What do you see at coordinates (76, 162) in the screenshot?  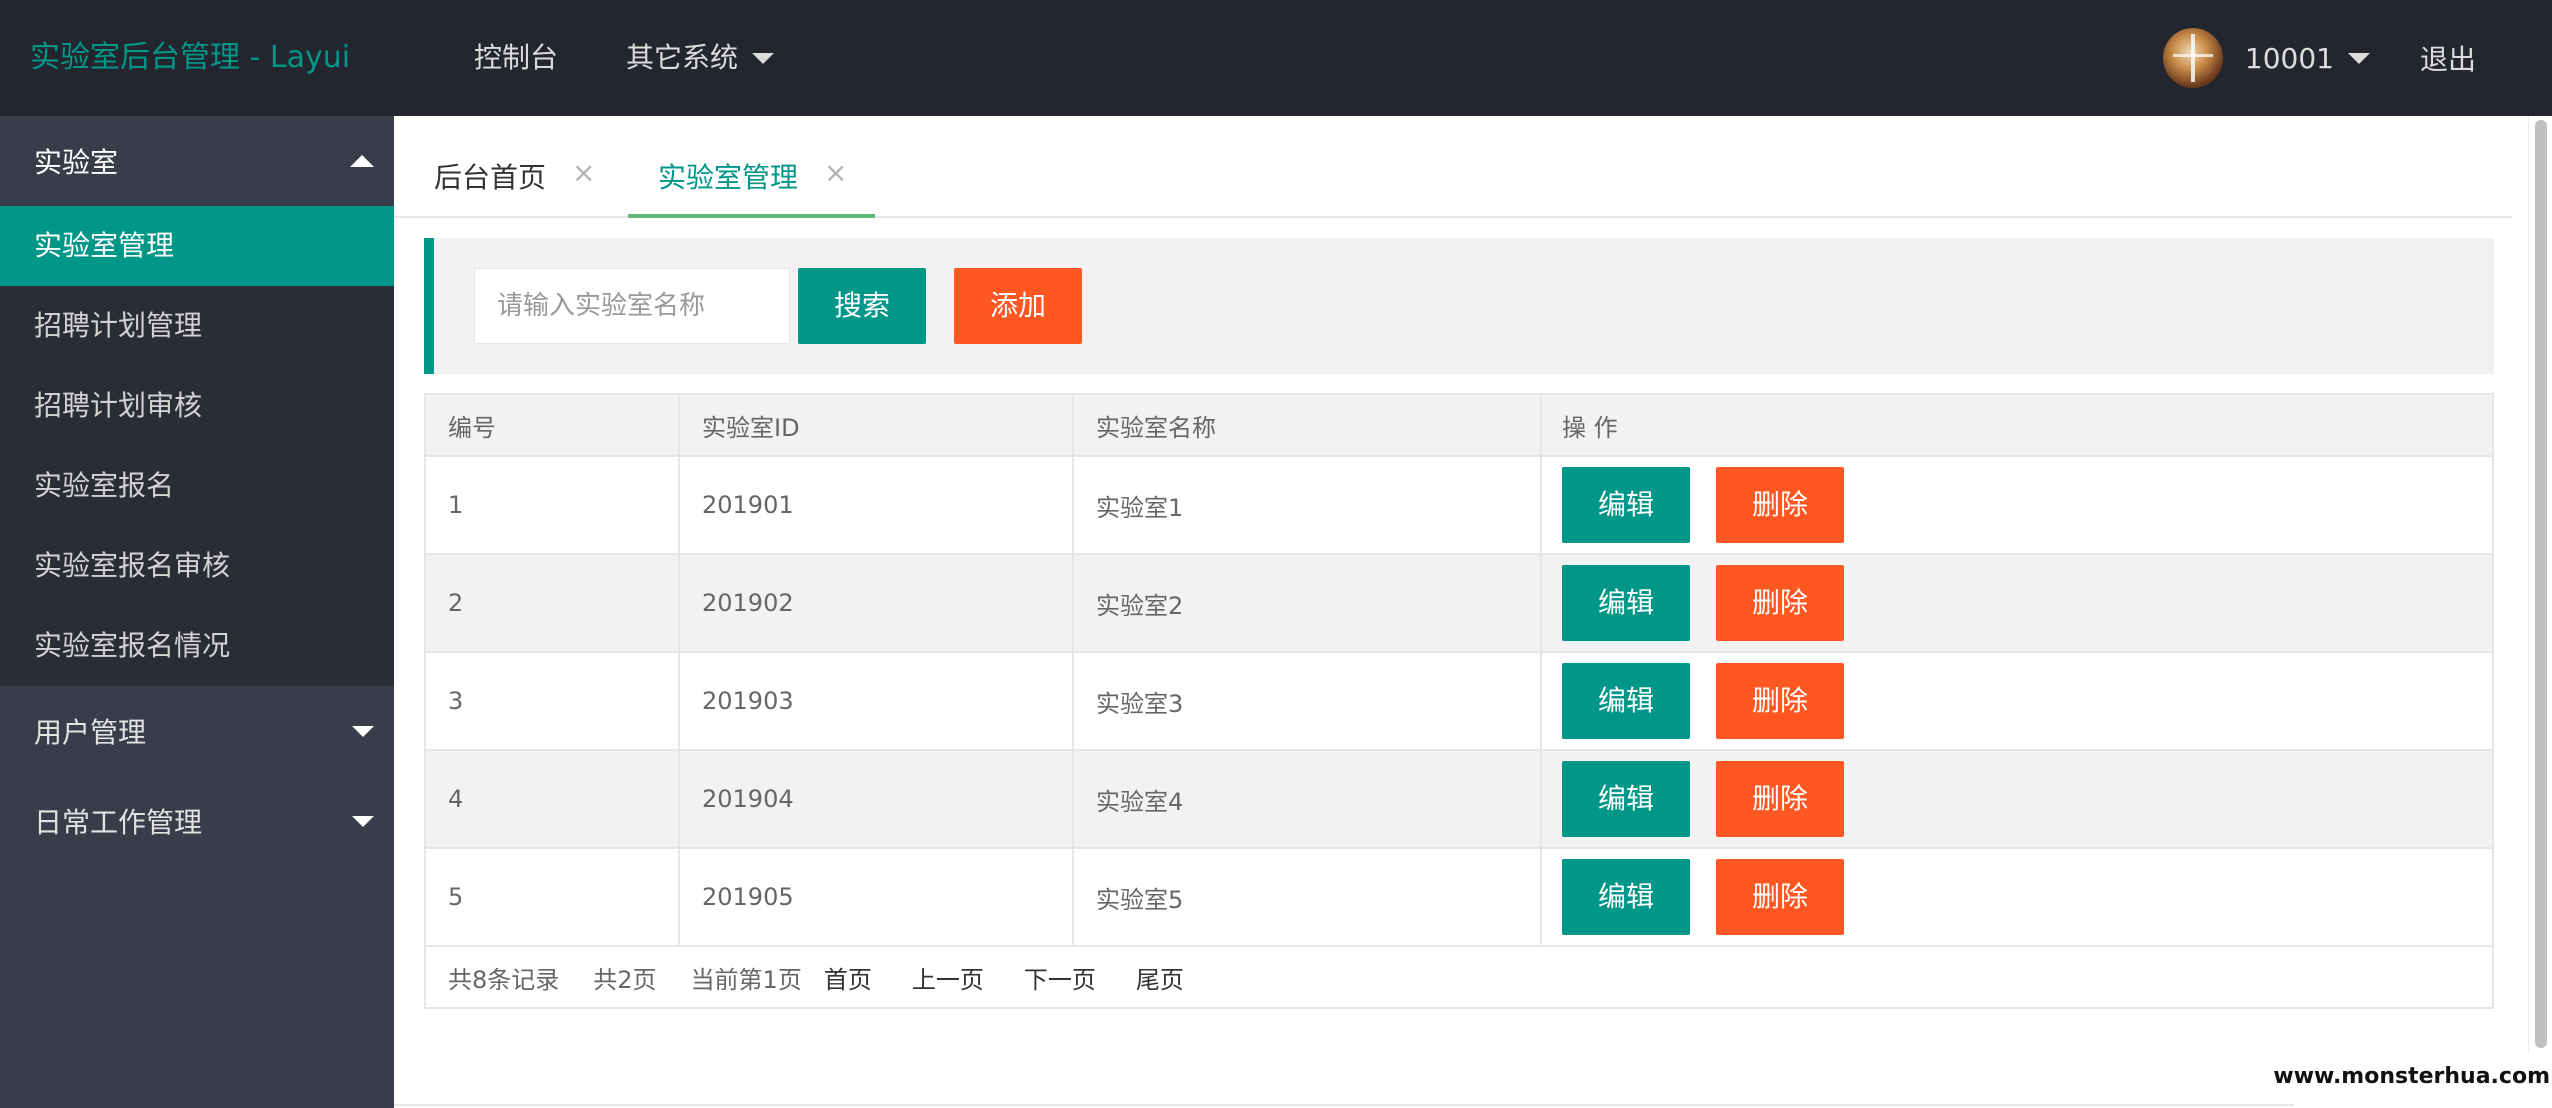 I see `sidebar-group-label: 实验室` at bounding box center [76, 162].